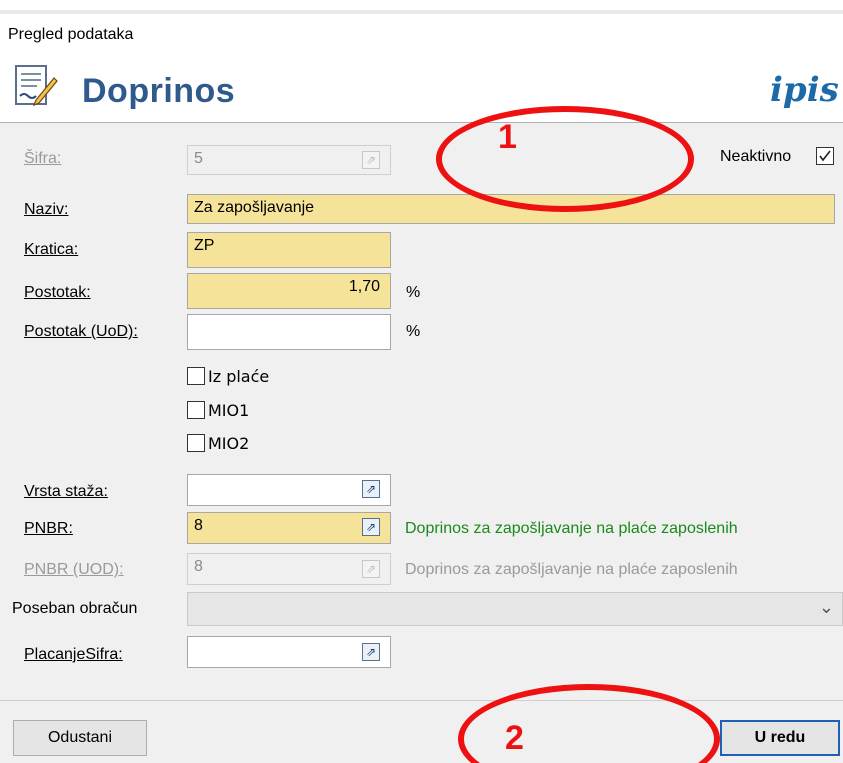 The height and width of the screenshot is (763, 843). Describe the element at coordinates (43, 158) in the screenshot. I see `sifra-label: Šifra:` at that location.